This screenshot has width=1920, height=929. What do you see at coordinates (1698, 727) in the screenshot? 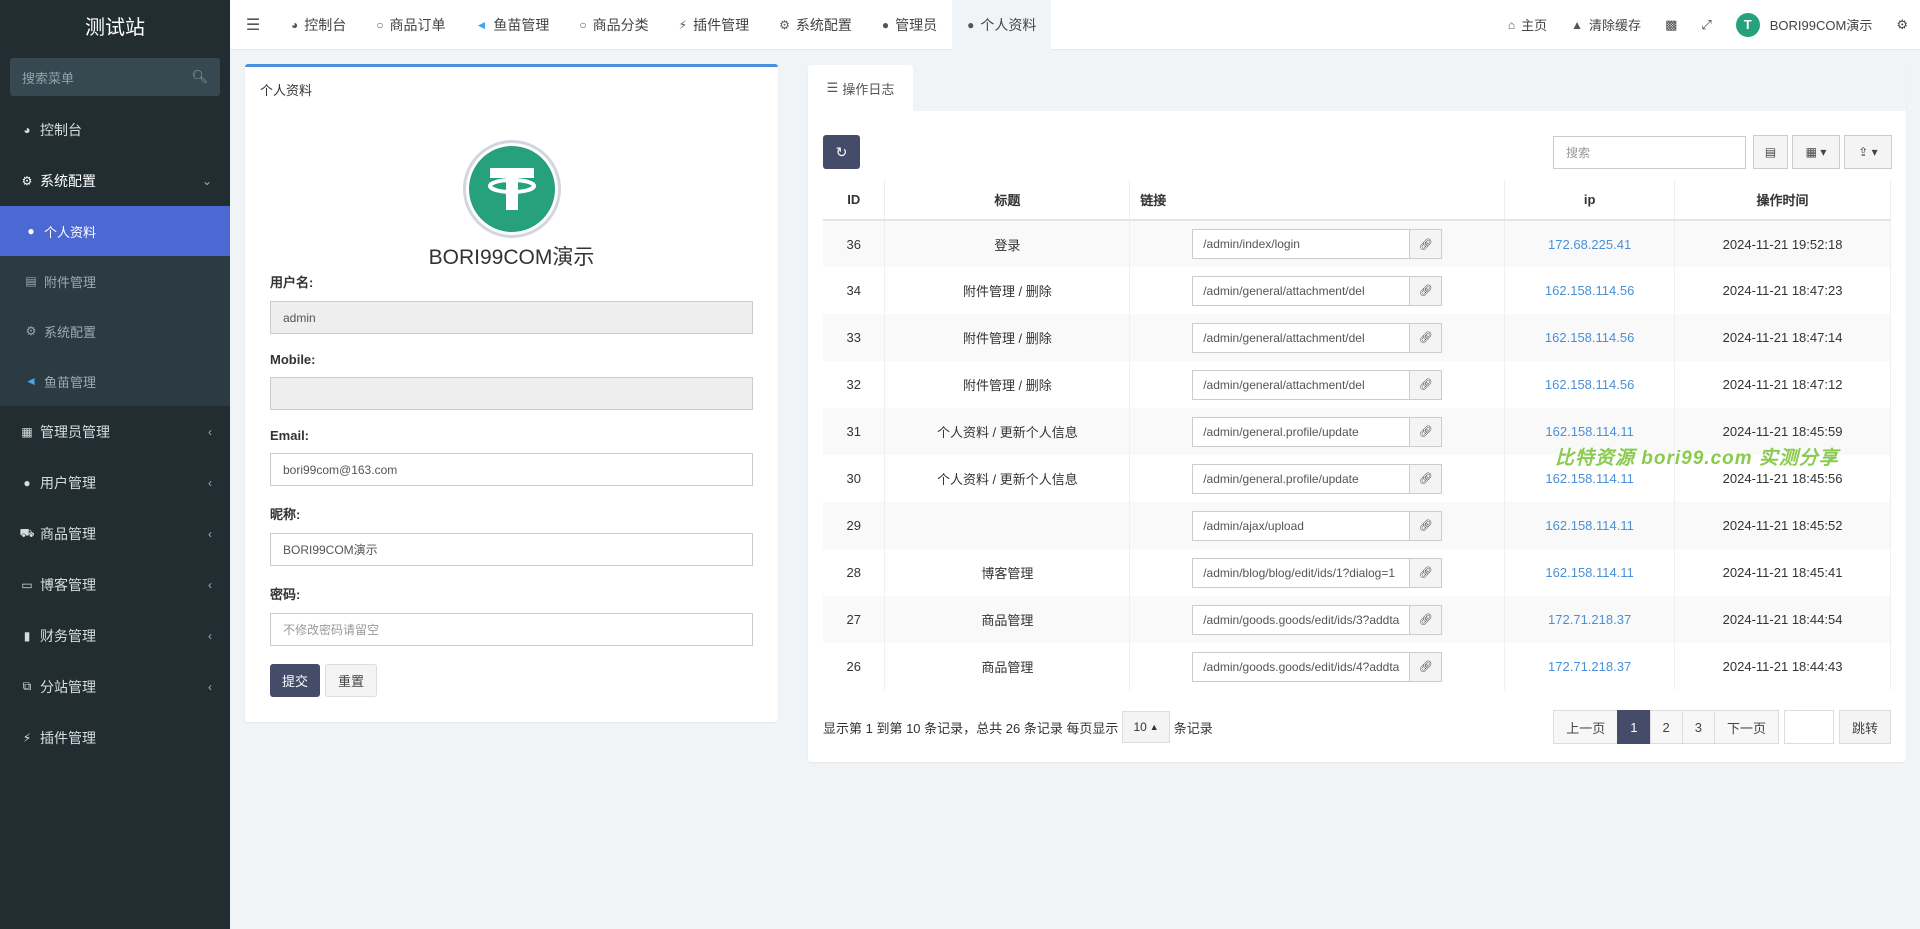
I see `page-button: 3` at bounding box center [1698, 727].